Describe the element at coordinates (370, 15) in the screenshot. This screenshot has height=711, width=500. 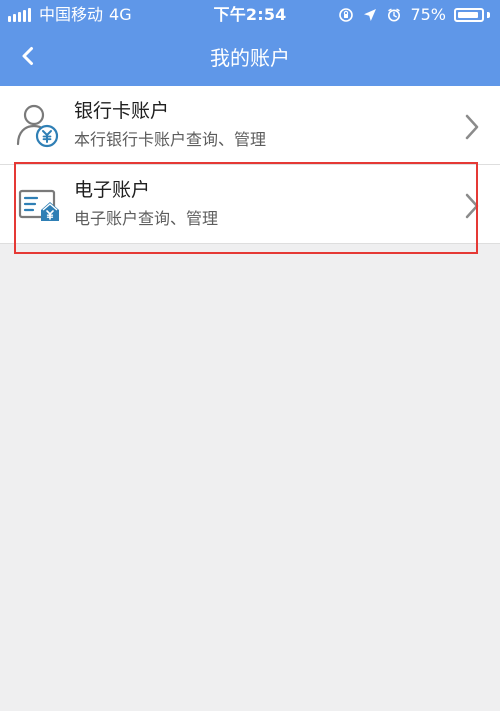
I see `location-icon` at that location.